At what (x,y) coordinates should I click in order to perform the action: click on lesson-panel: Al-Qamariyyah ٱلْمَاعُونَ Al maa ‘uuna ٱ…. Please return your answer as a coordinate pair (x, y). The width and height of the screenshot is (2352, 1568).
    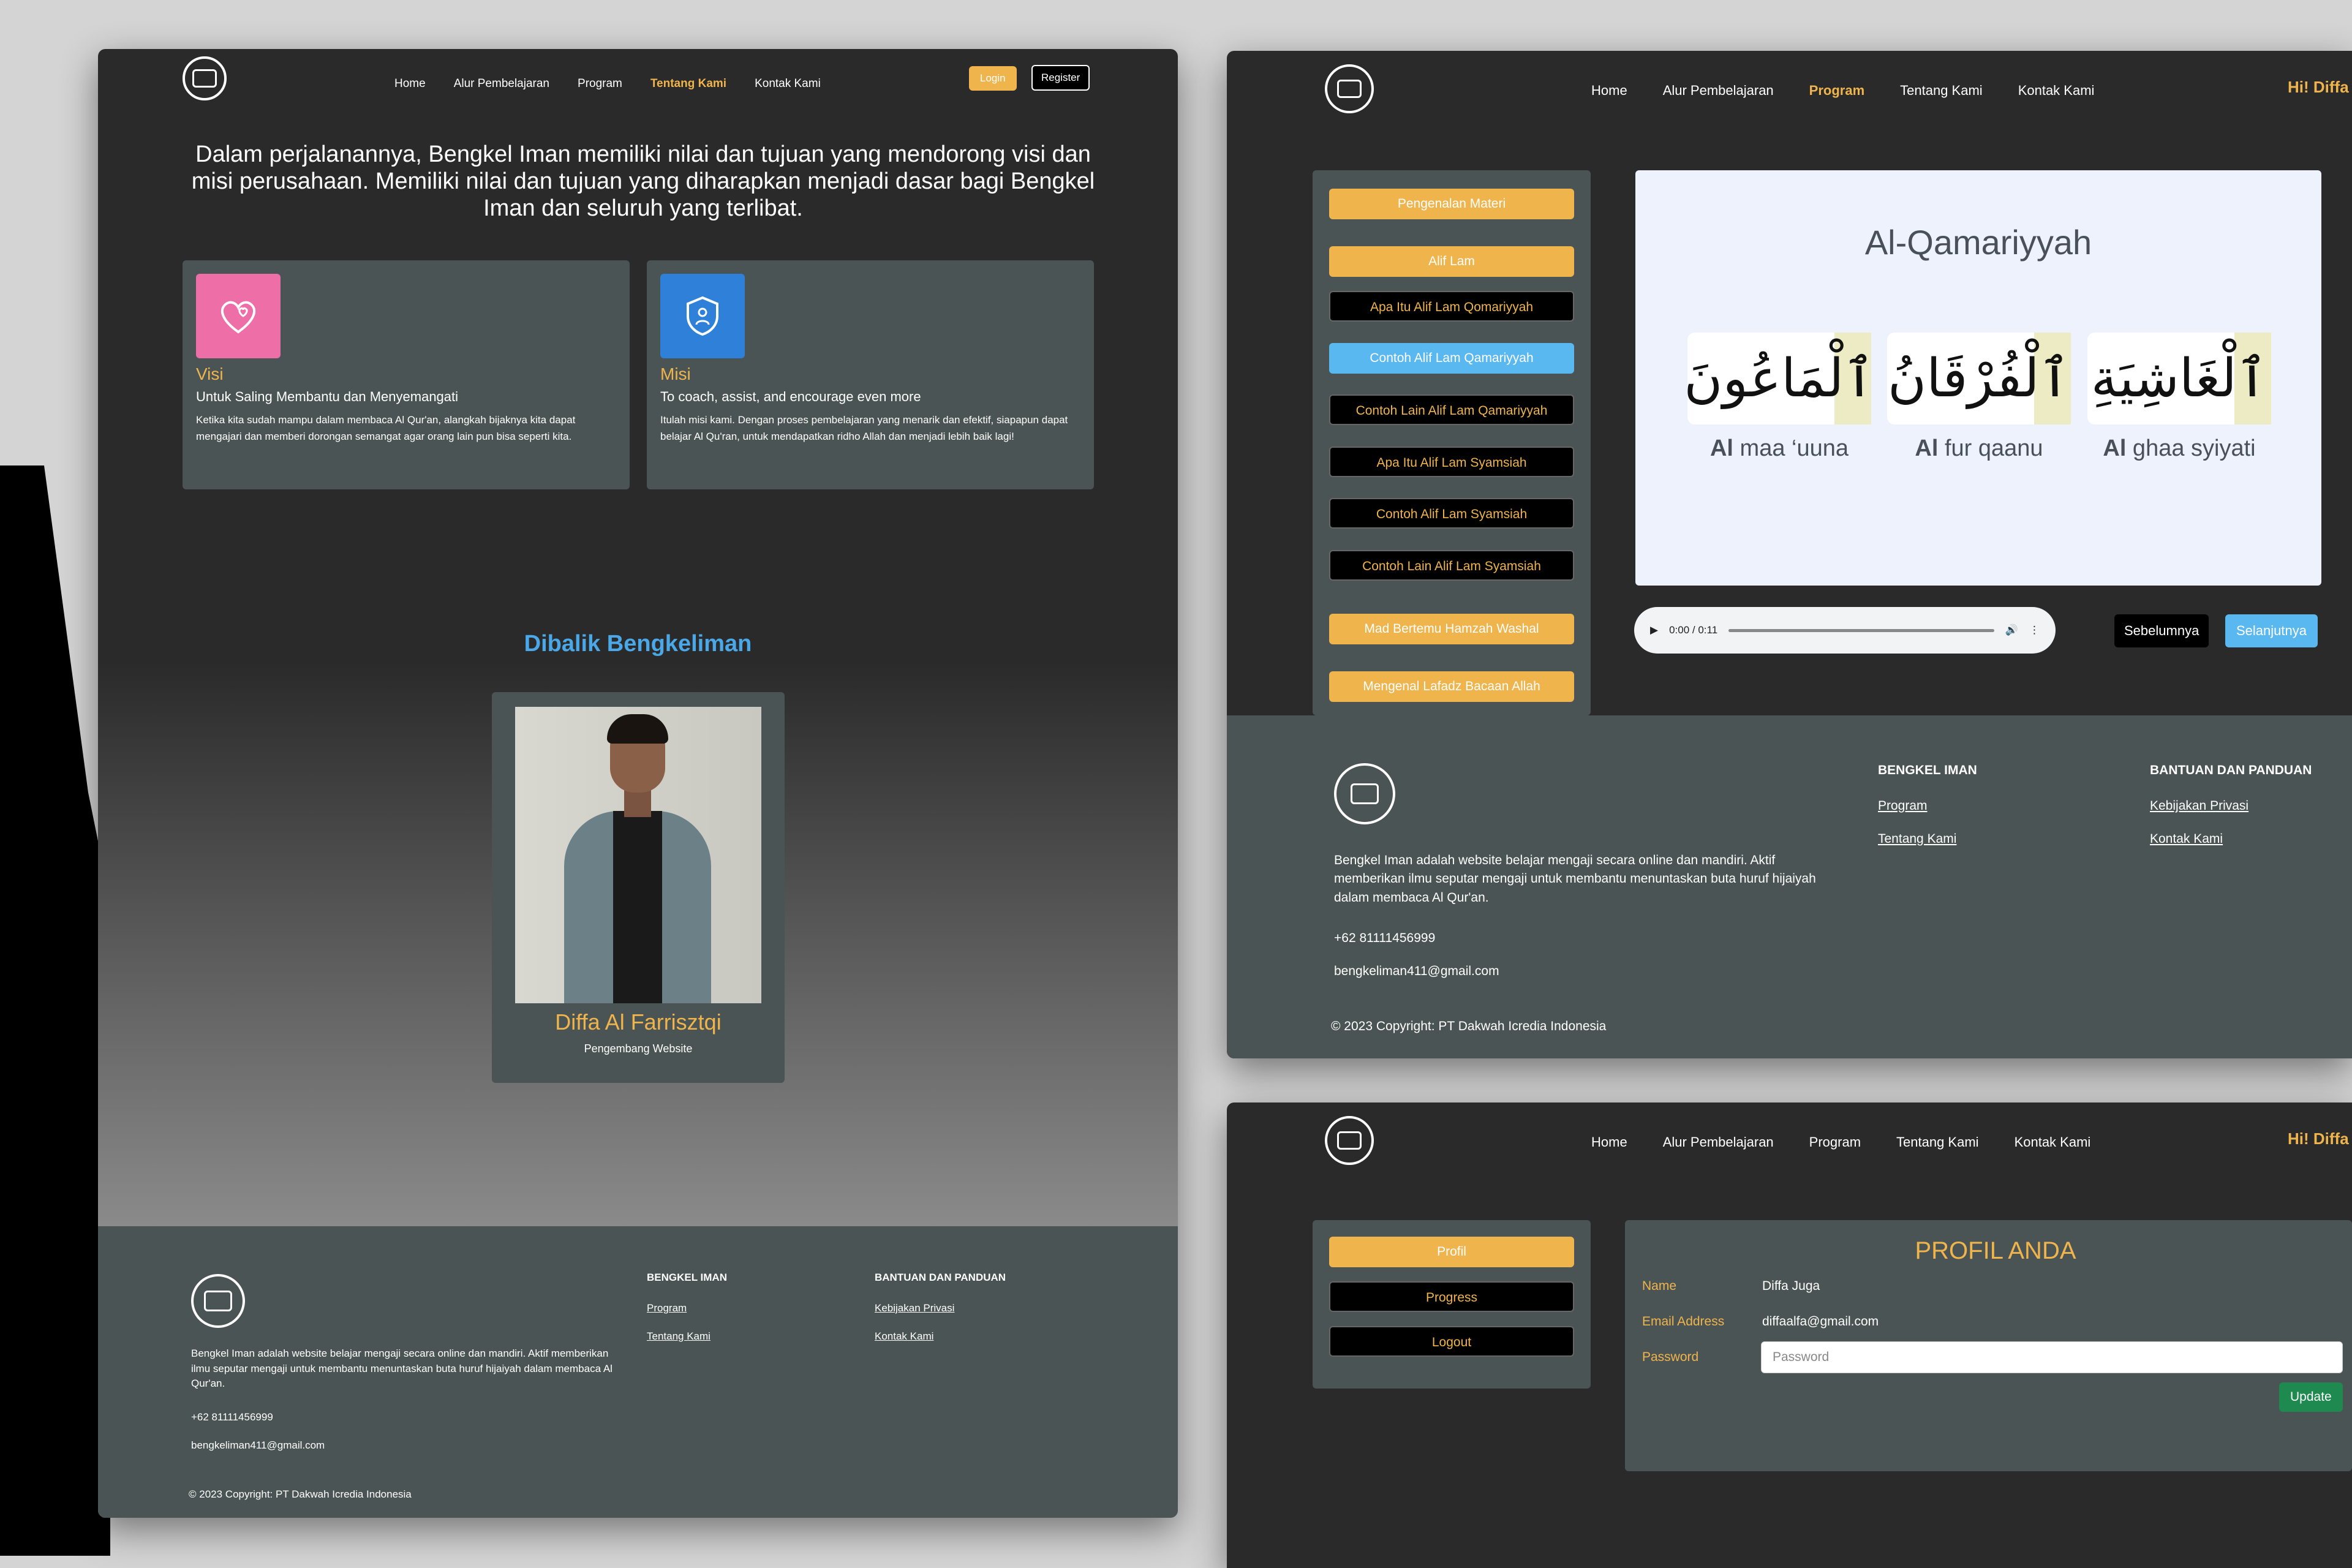
    Looking at the image, I should click on (1978, 378).